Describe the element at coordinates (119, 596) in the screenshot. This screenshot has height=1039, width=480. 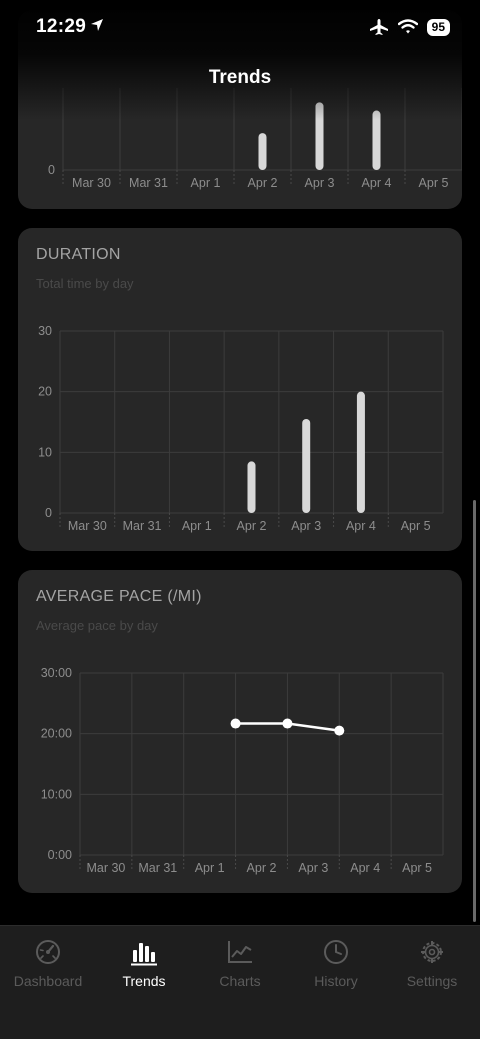
I see `pace-title: AVERAGE PACE (/MI)` at that location.